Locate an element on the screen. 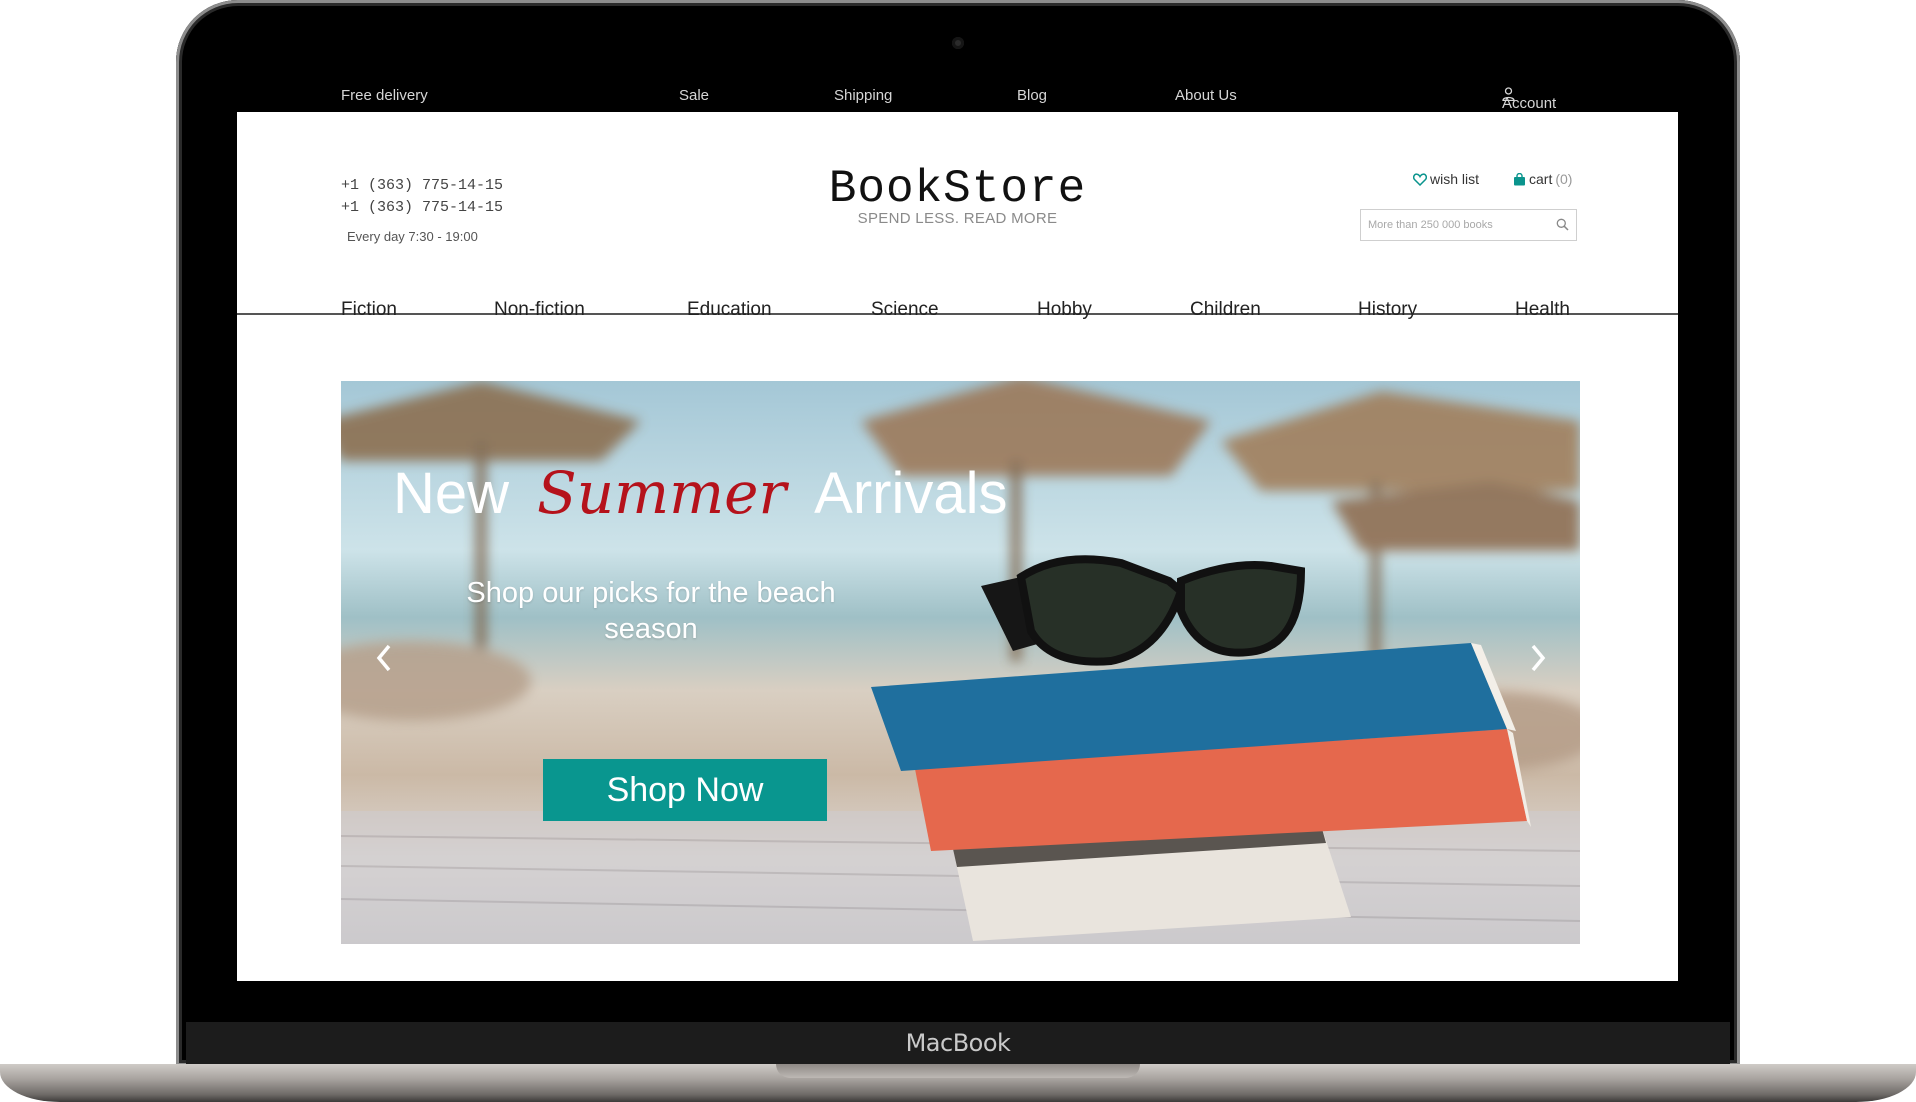 This screenshot has width=1916, height=1102. cart-label: cart is located at coordinates (1541, 179).